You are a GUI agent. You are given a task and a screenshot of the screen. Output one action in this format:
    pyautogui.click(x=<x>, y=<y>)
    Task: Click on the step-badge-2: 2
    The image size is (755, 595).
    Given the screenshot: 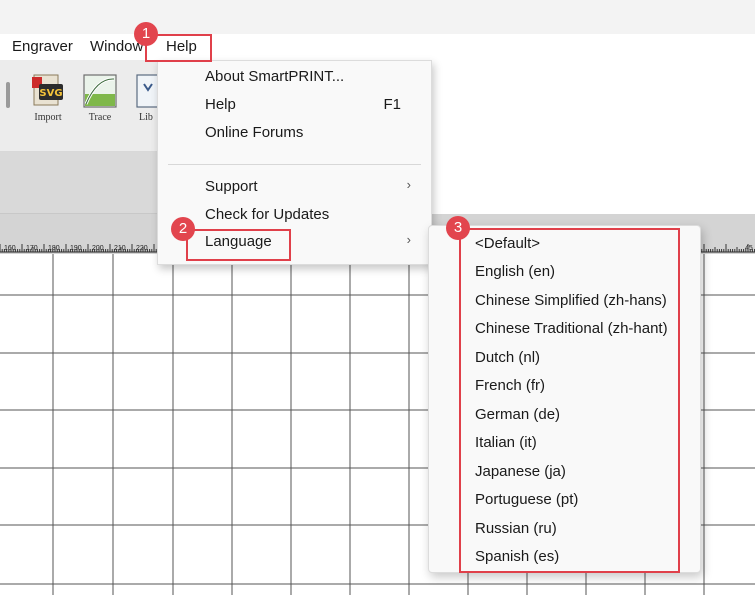 What is the action you would take?
    pyautogui.click(x=183, y=229)
    